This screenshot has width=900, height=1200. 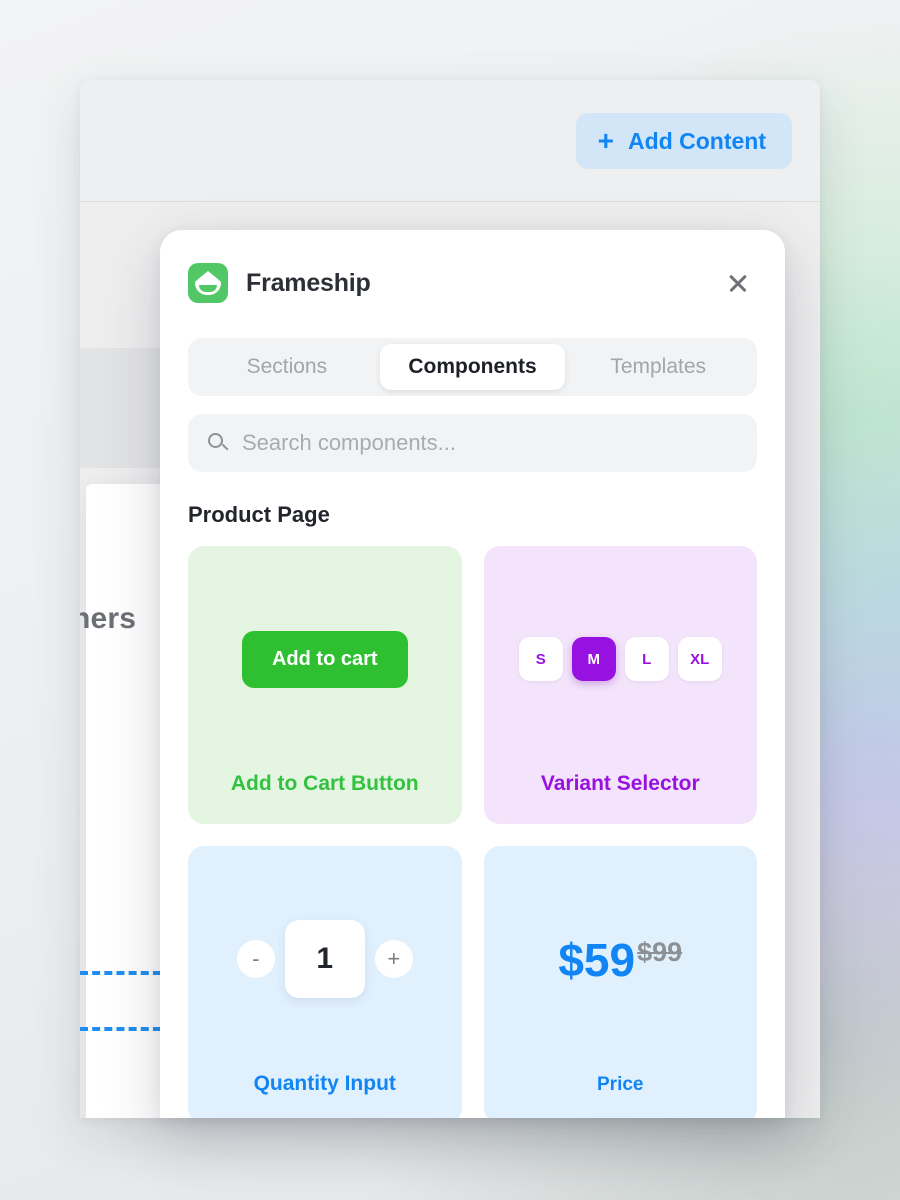 What do you see at coordinates (208, 283) in the screenshot?
I see `basket-logo-icon` at bounding box center [208, 283].